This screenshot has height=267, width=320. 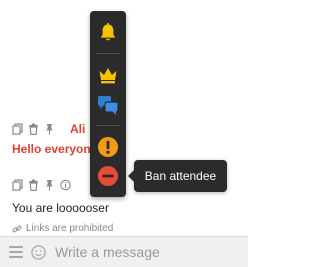 What do you see at coordinates (51, 149) in the screenshot?
I see `message-text: Hello everyon` at bounding box center [51, 149].